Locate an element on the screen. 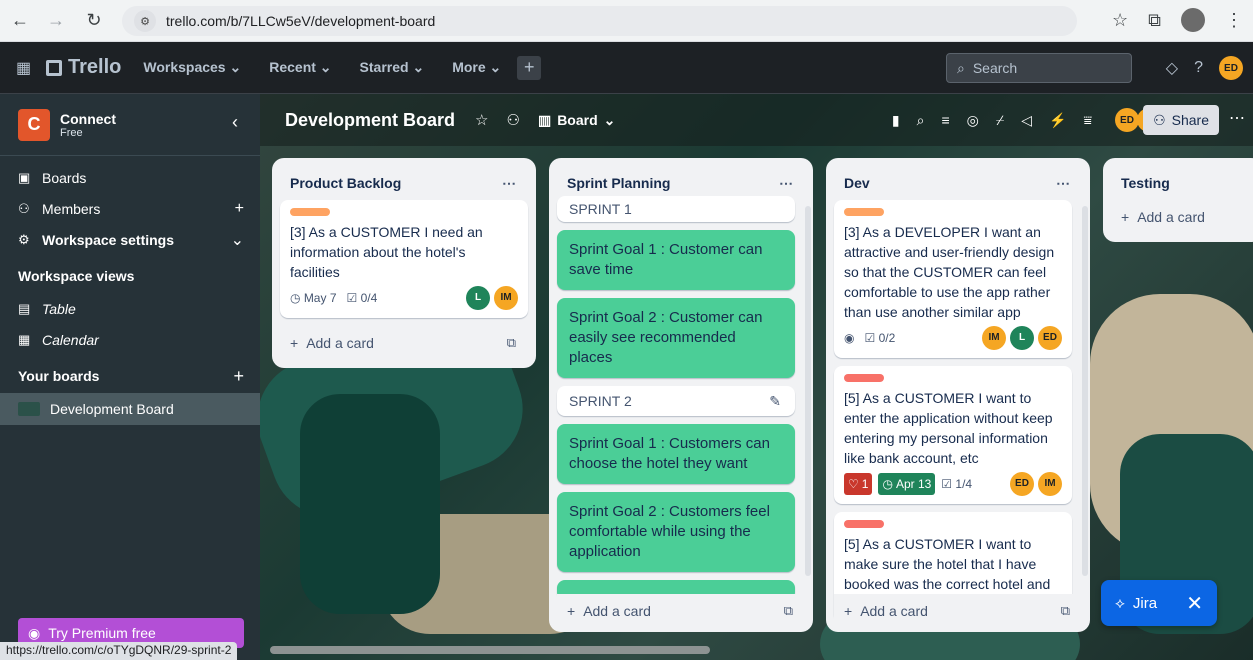  workspace-name: Connect is located at coordinates (88, 118).